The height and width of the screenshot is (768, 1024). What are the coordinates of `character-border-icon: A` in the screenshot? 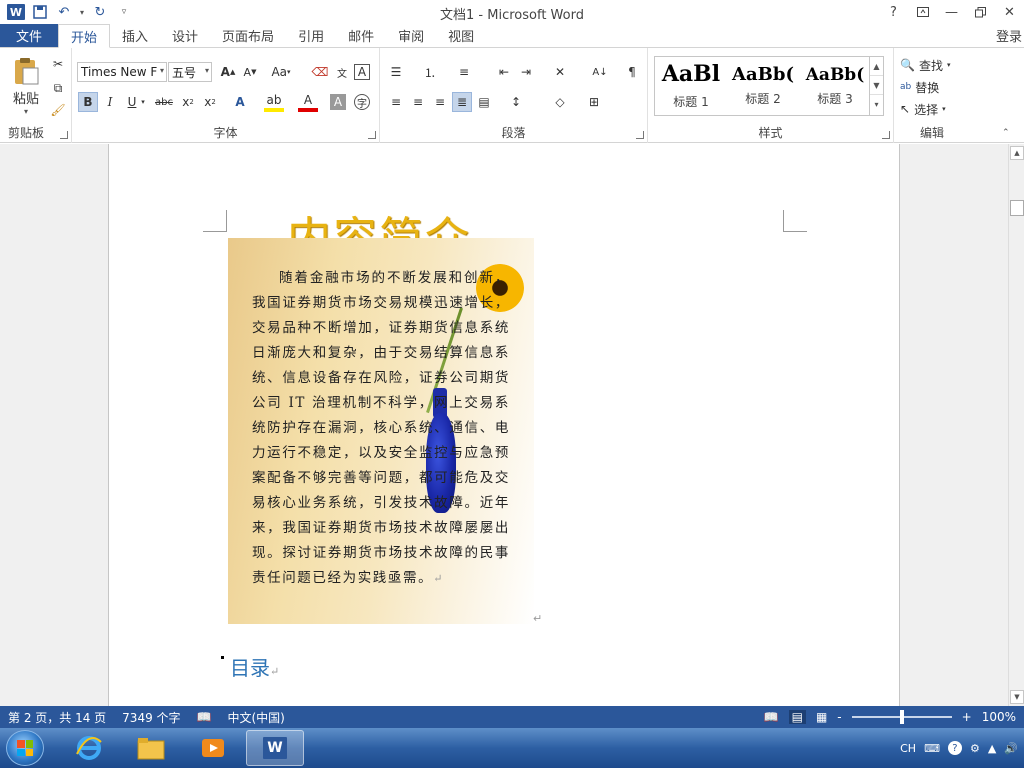 It's located at (362, 72).